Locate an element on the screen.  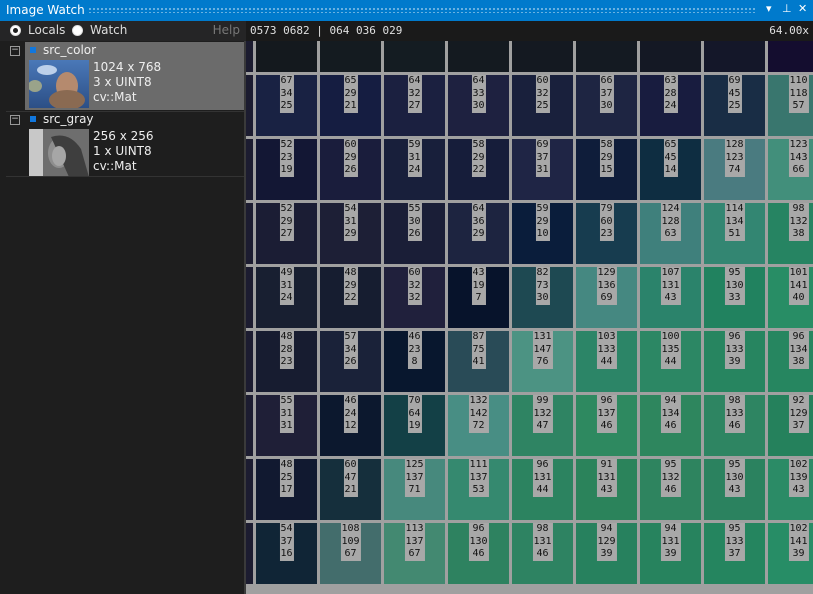
pixel-cell: 58 29 15 is located at coordinates (606, 169).